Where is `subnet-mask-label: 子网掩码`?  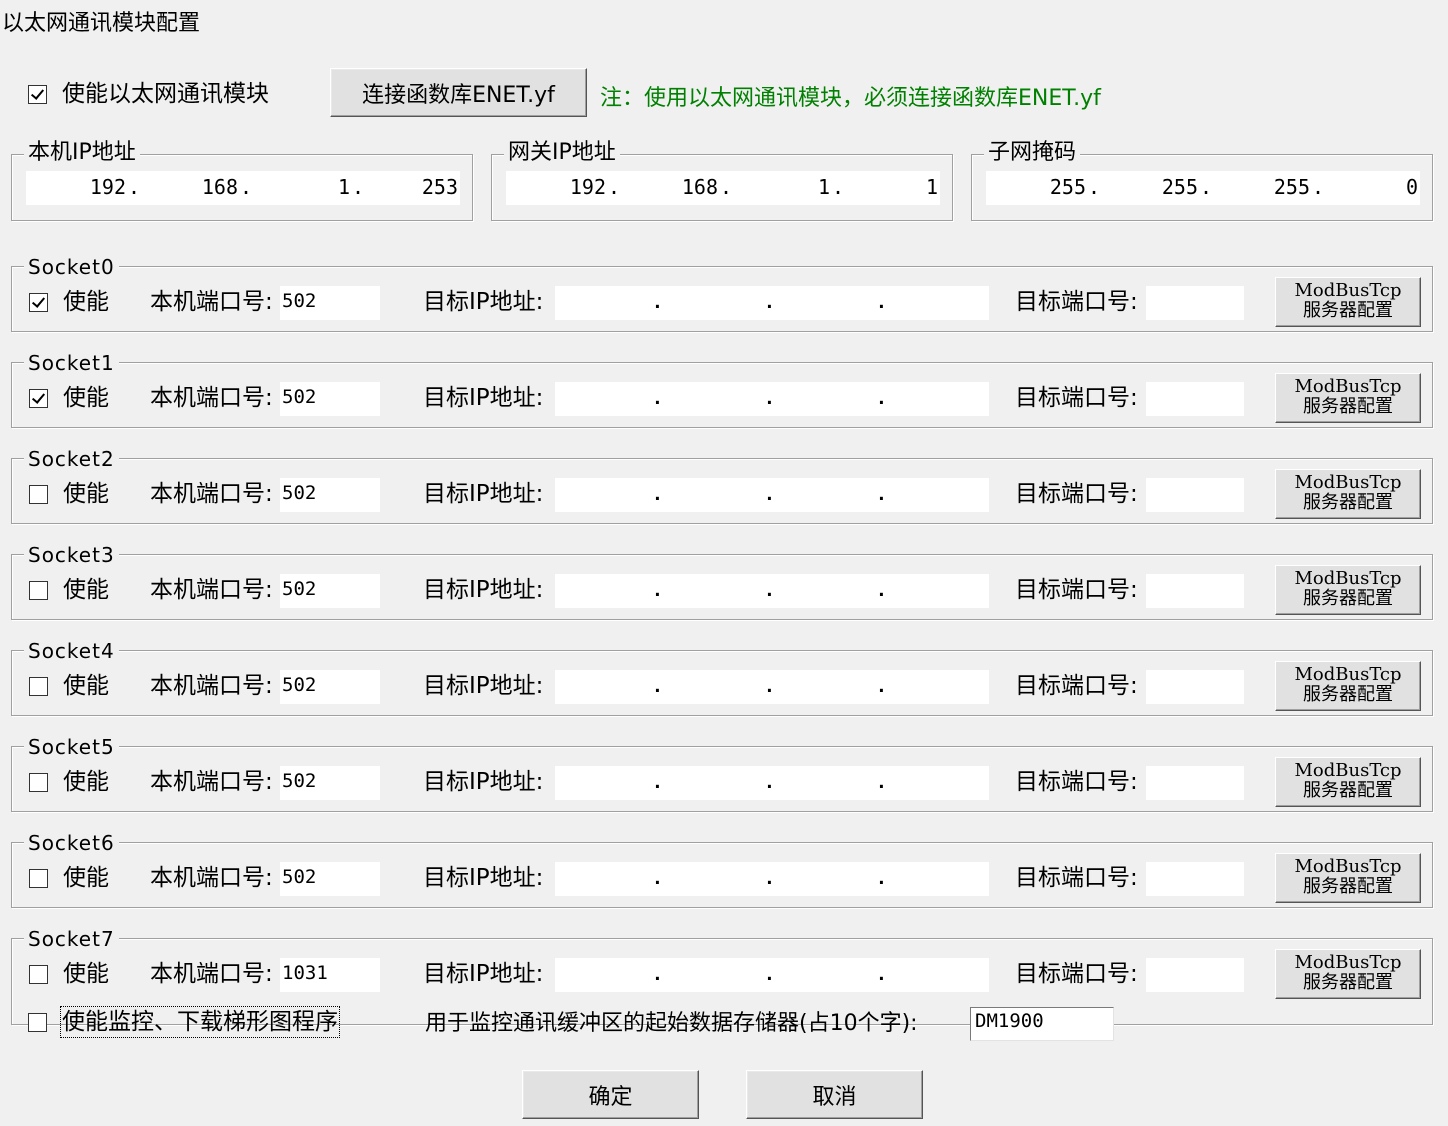
subnet-mask-label: 子网掩码 is located at coordinates (1032, 153).